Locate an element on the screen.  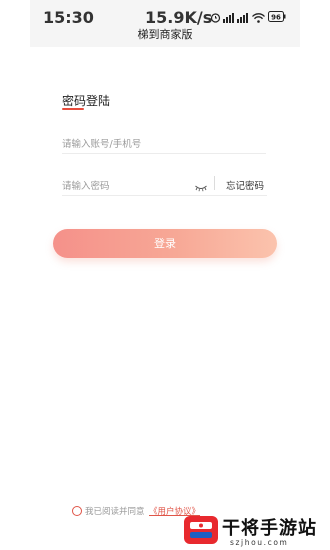
password-placeholder: 请输入密码 is located at coordinates (86, 186).